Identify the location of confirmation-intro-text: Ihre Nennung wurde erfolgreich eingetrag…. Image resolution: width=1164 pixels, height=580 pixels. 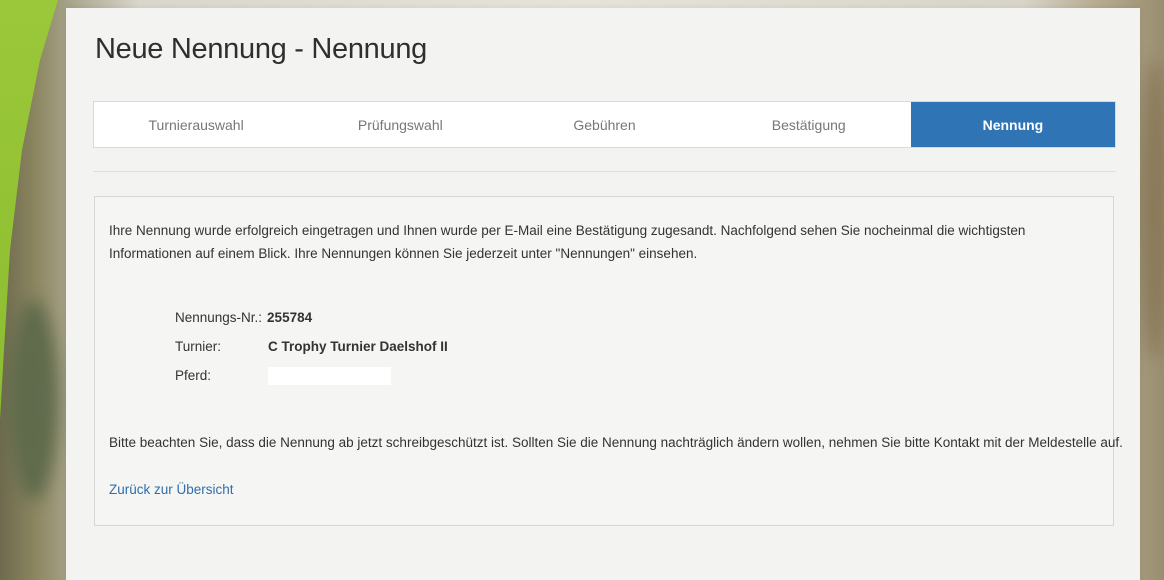
(567, 242).